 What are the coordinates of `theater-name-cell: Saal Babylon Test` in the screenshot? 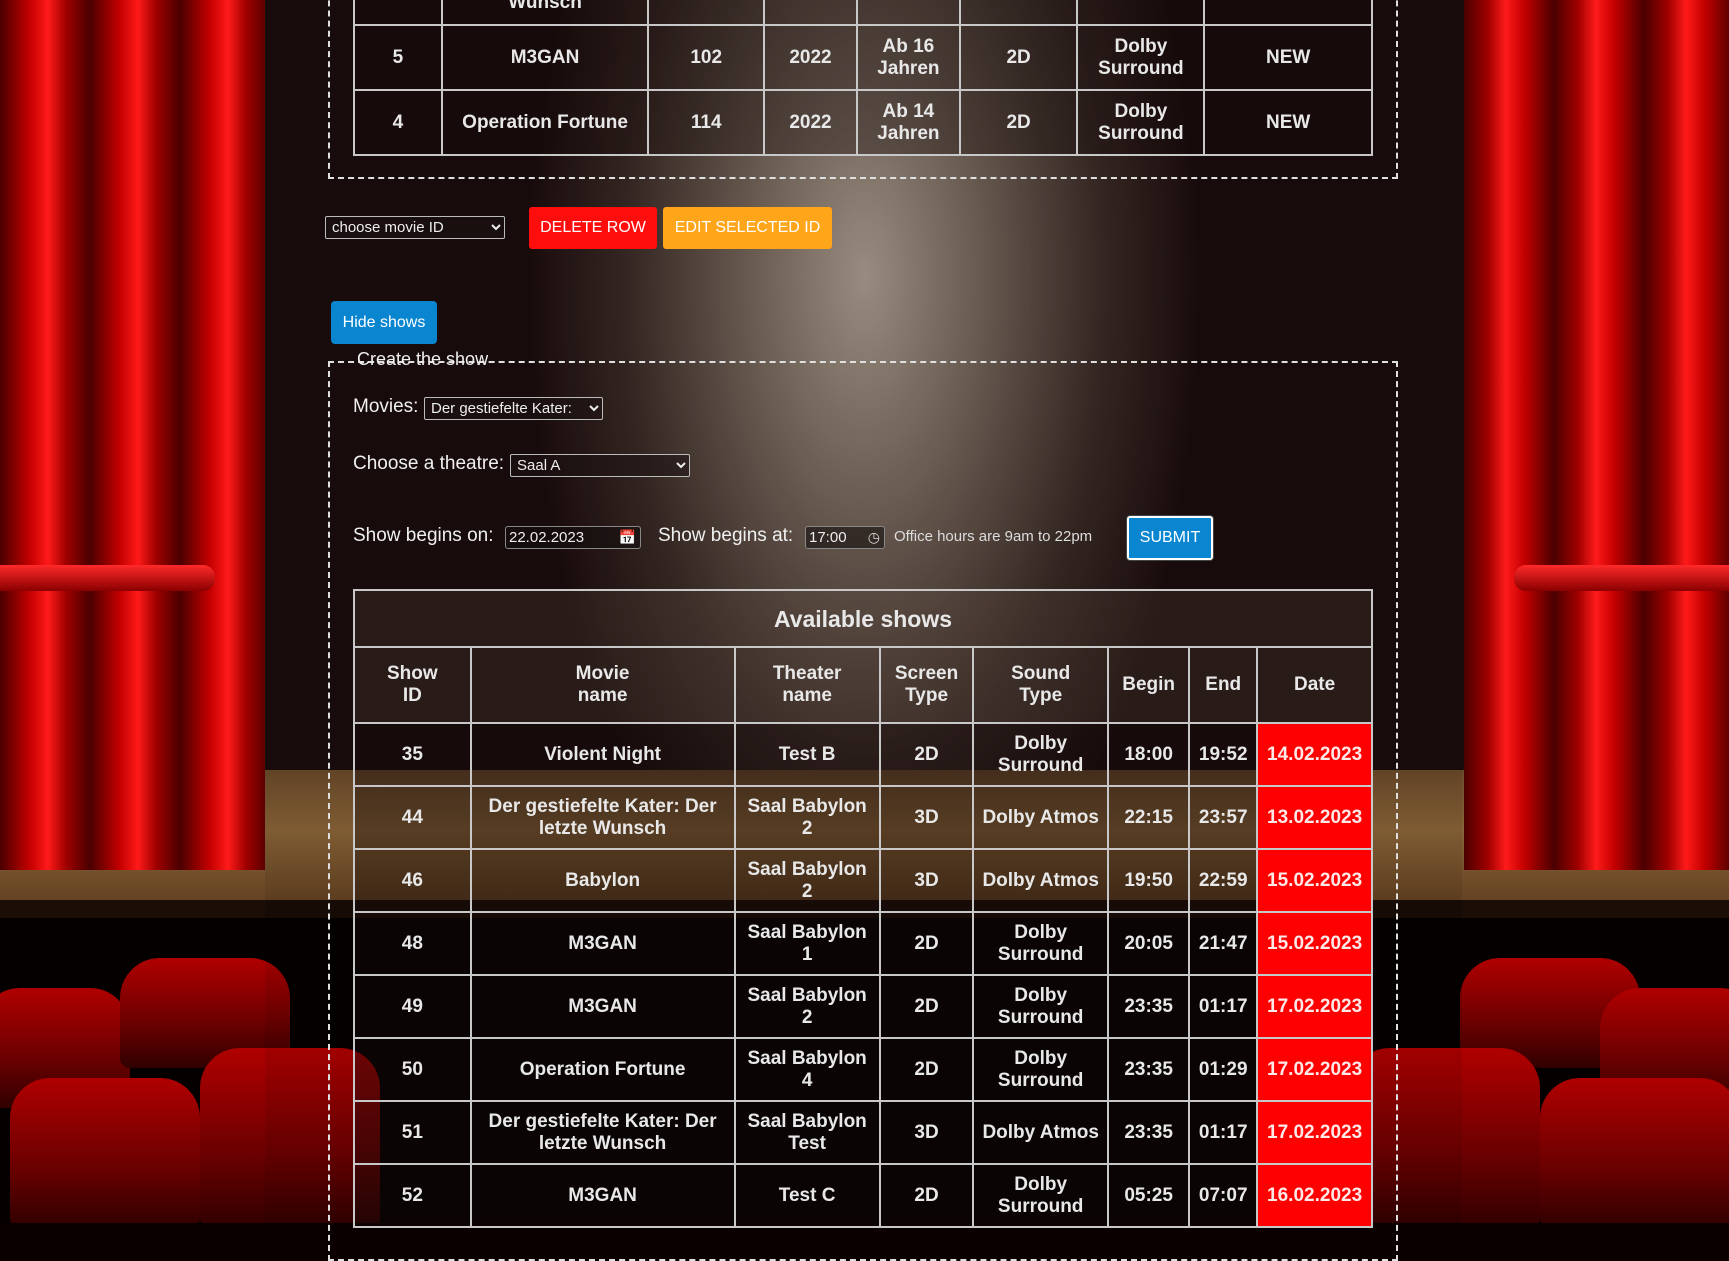 It's located at (807, 1132).